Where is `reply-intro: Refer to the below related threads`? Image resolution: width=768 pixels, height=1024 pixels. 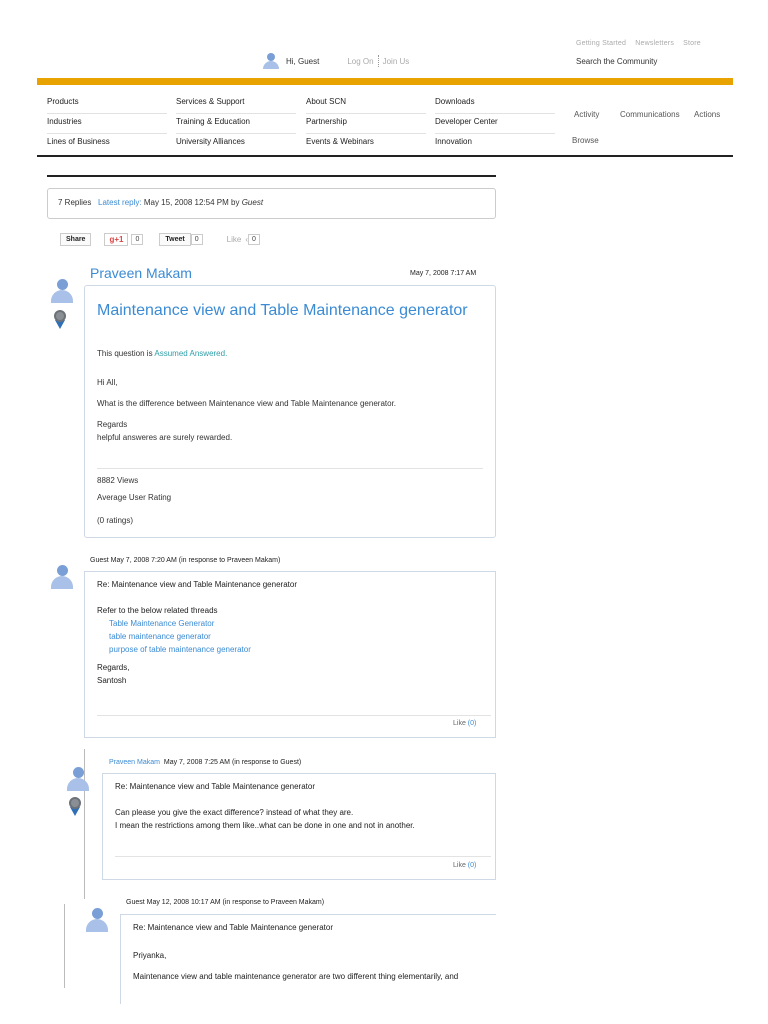 reply-intro: Refer to the below related threads is located at coordinates (157, 610).